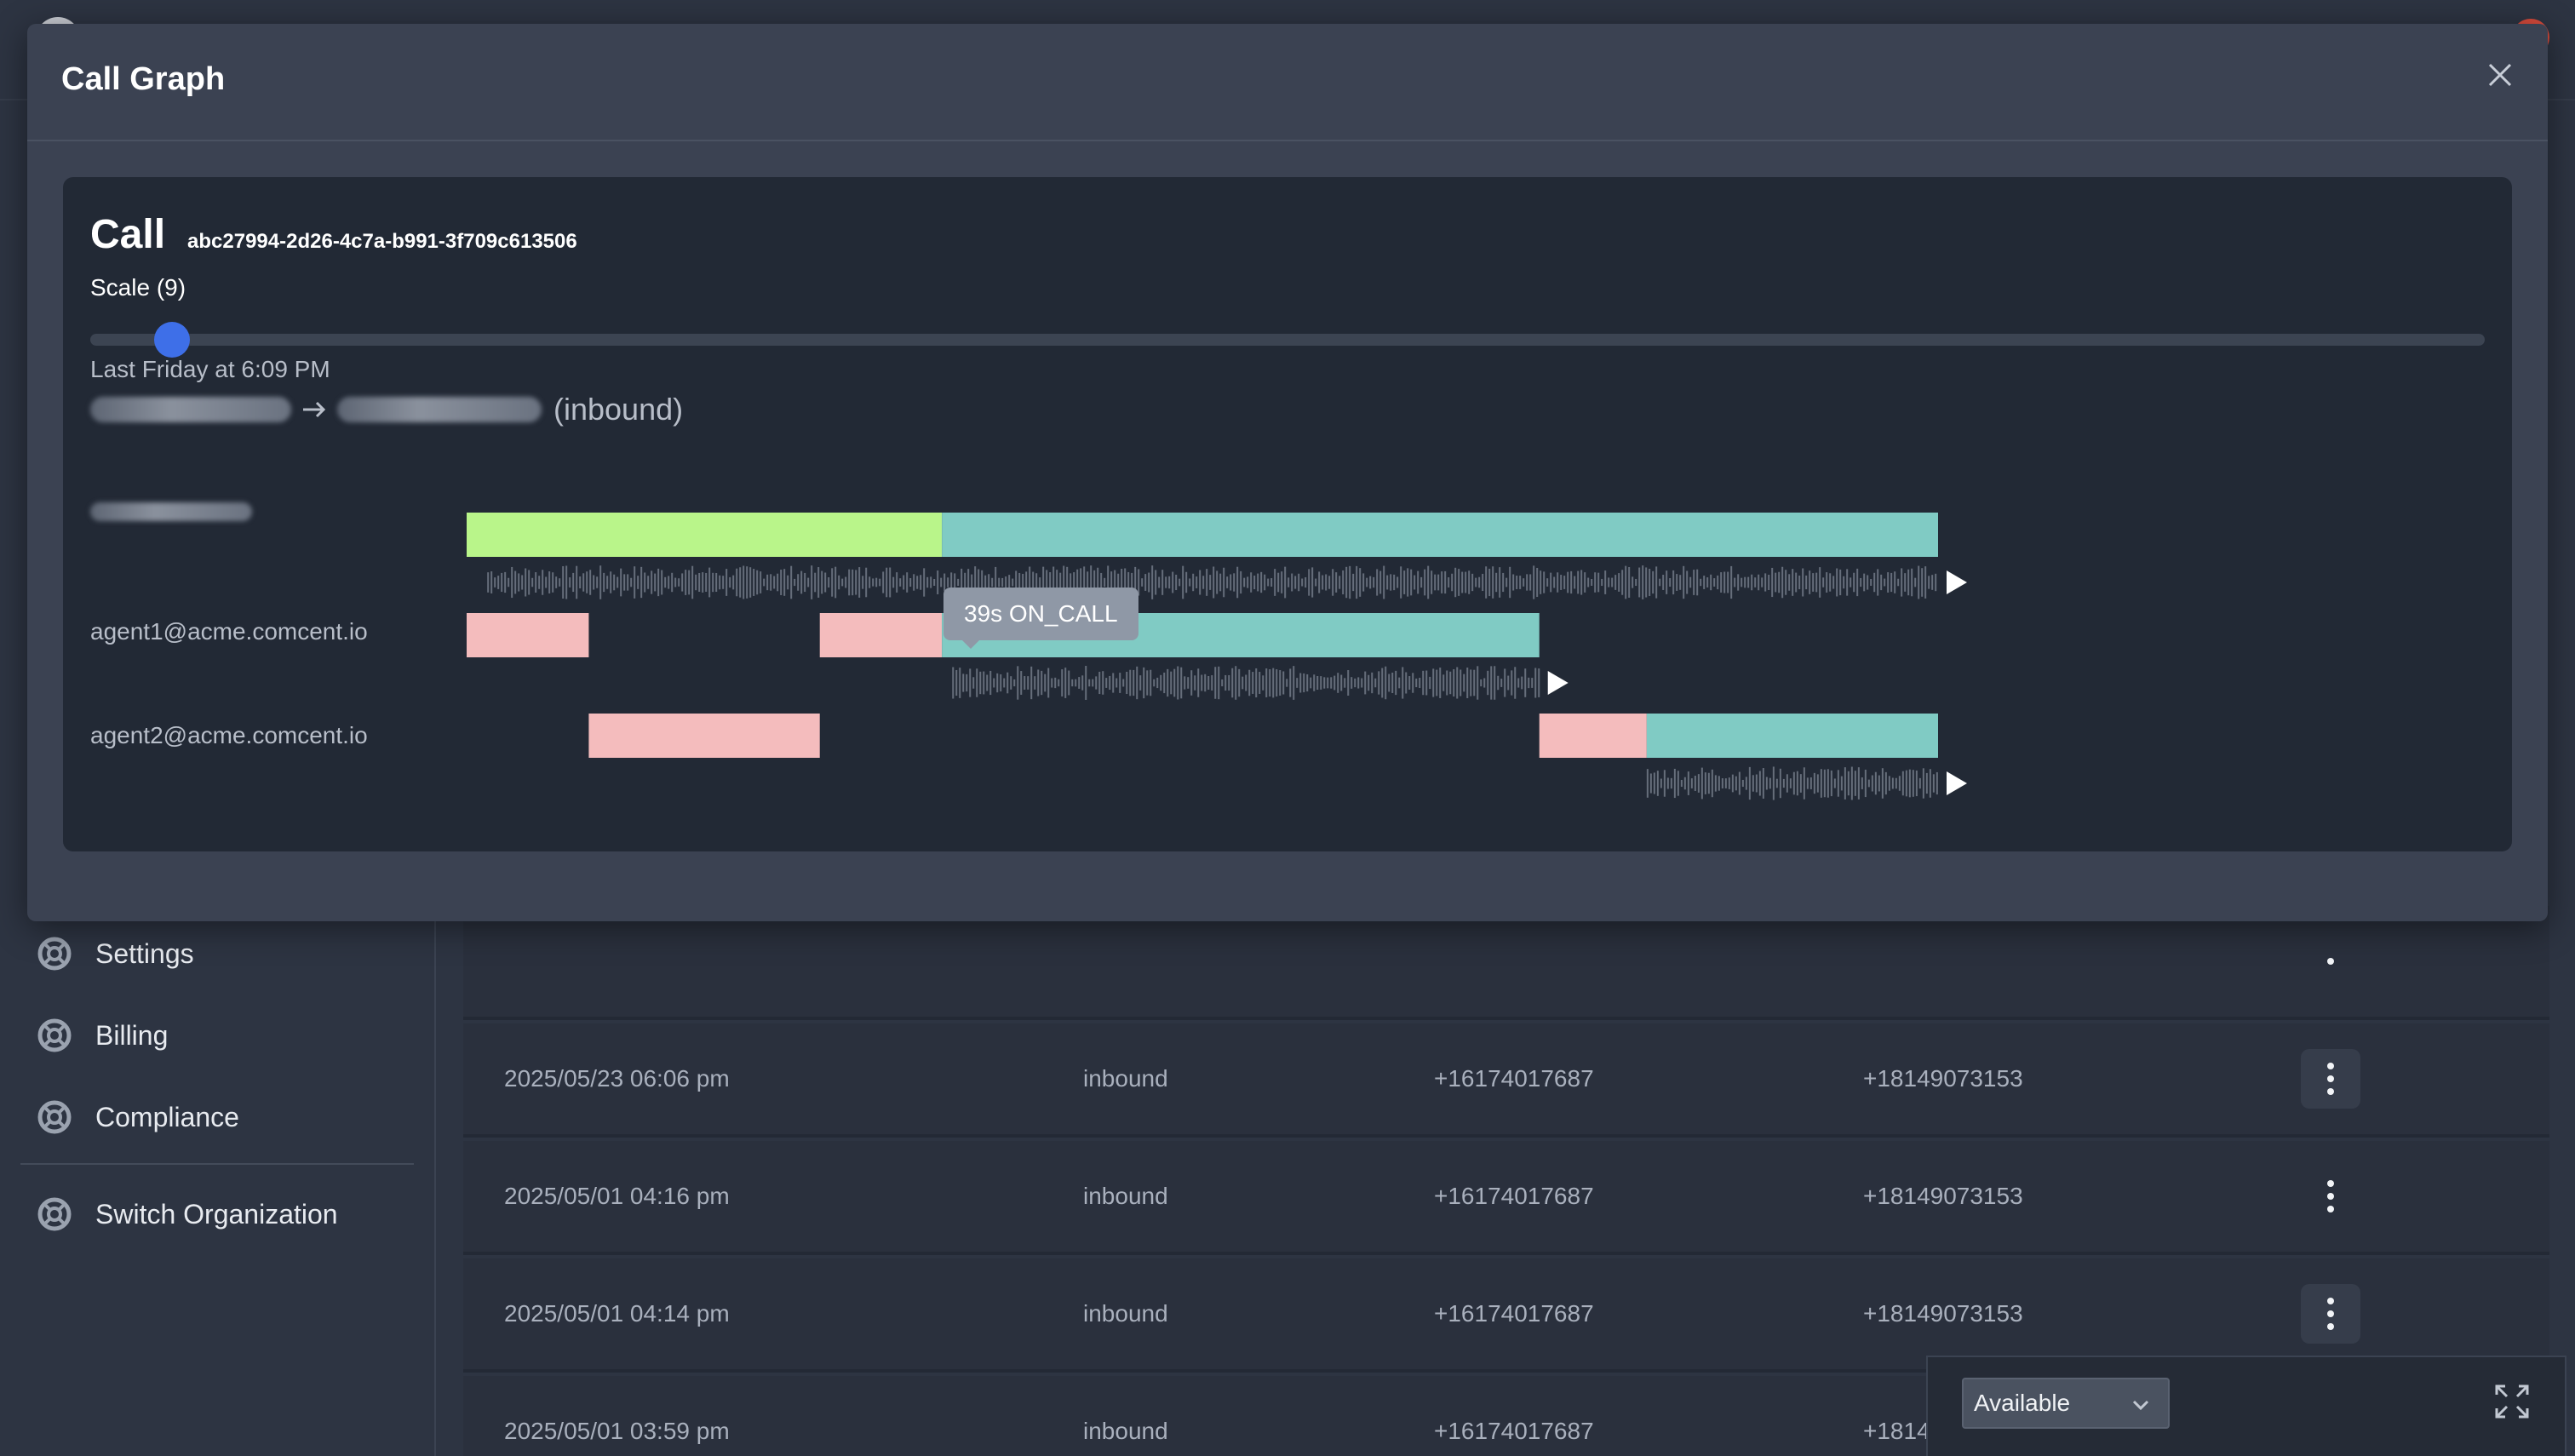 The height and width of the screenshot is (1456, 2575). What do you see at coordinates (1040, 618) in the screenshot?
I see `segment-tooltip: 39s ON_CALL` at bounding box center [1040, 618].